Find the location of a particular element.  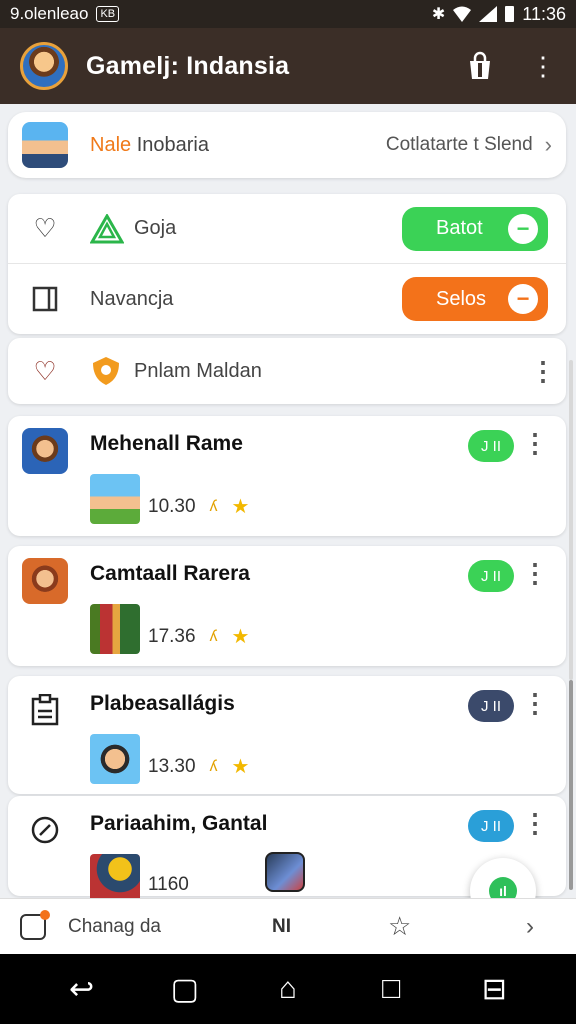

status-bar: 9.olenleao KB ✱ 11:36 is located at coordinates (288, 14).